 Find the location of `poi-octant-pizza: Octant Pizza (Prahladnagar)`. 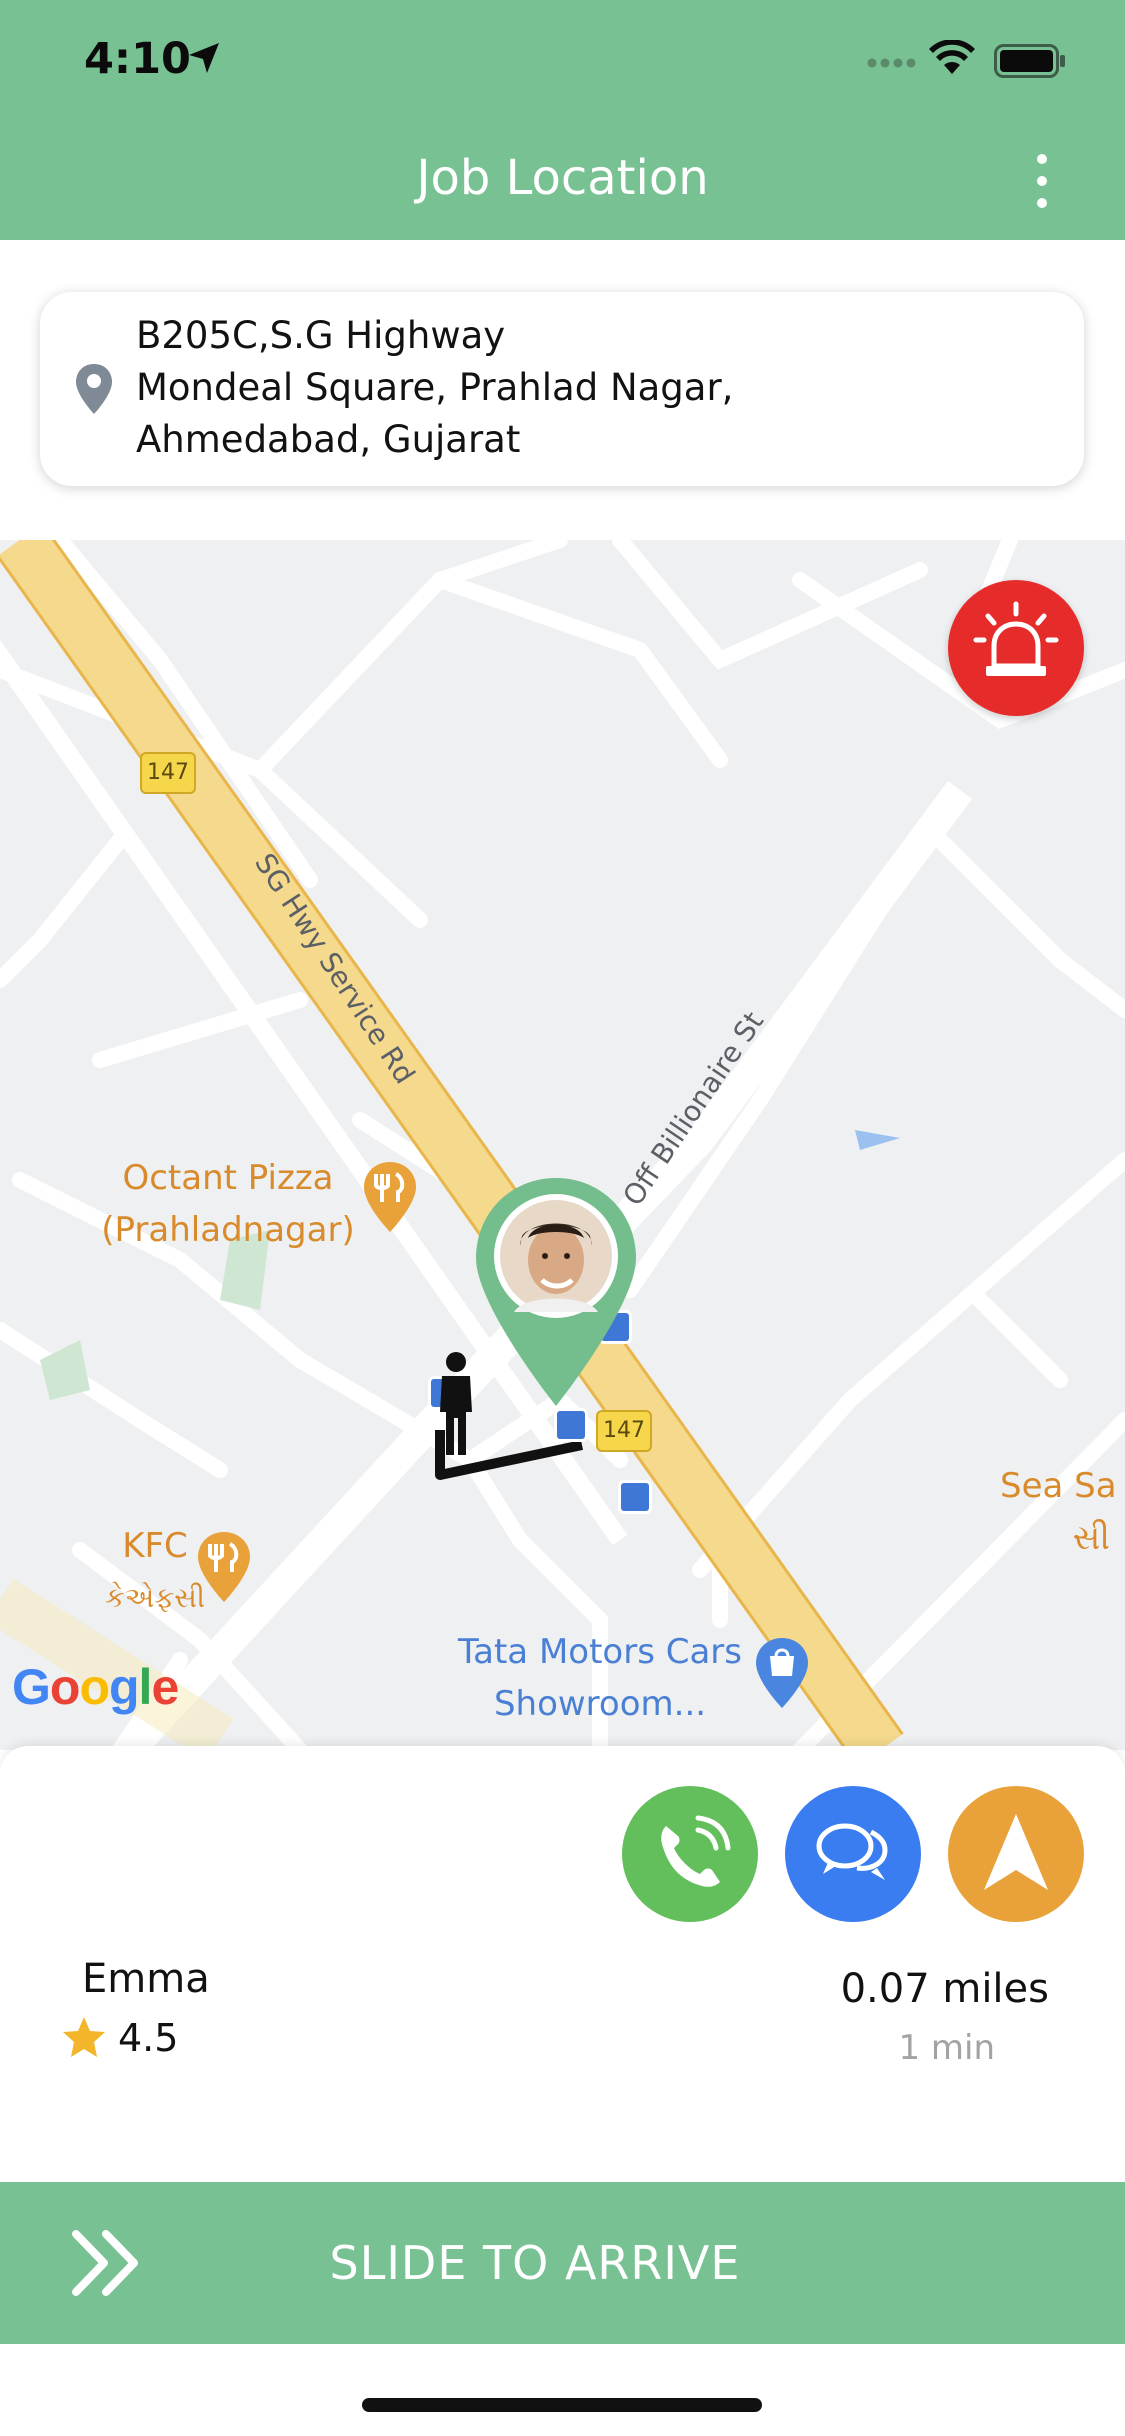

poi-octant-pizza: Octant Pizza (Prahladnagar) is located at coordinates (228, 1204).